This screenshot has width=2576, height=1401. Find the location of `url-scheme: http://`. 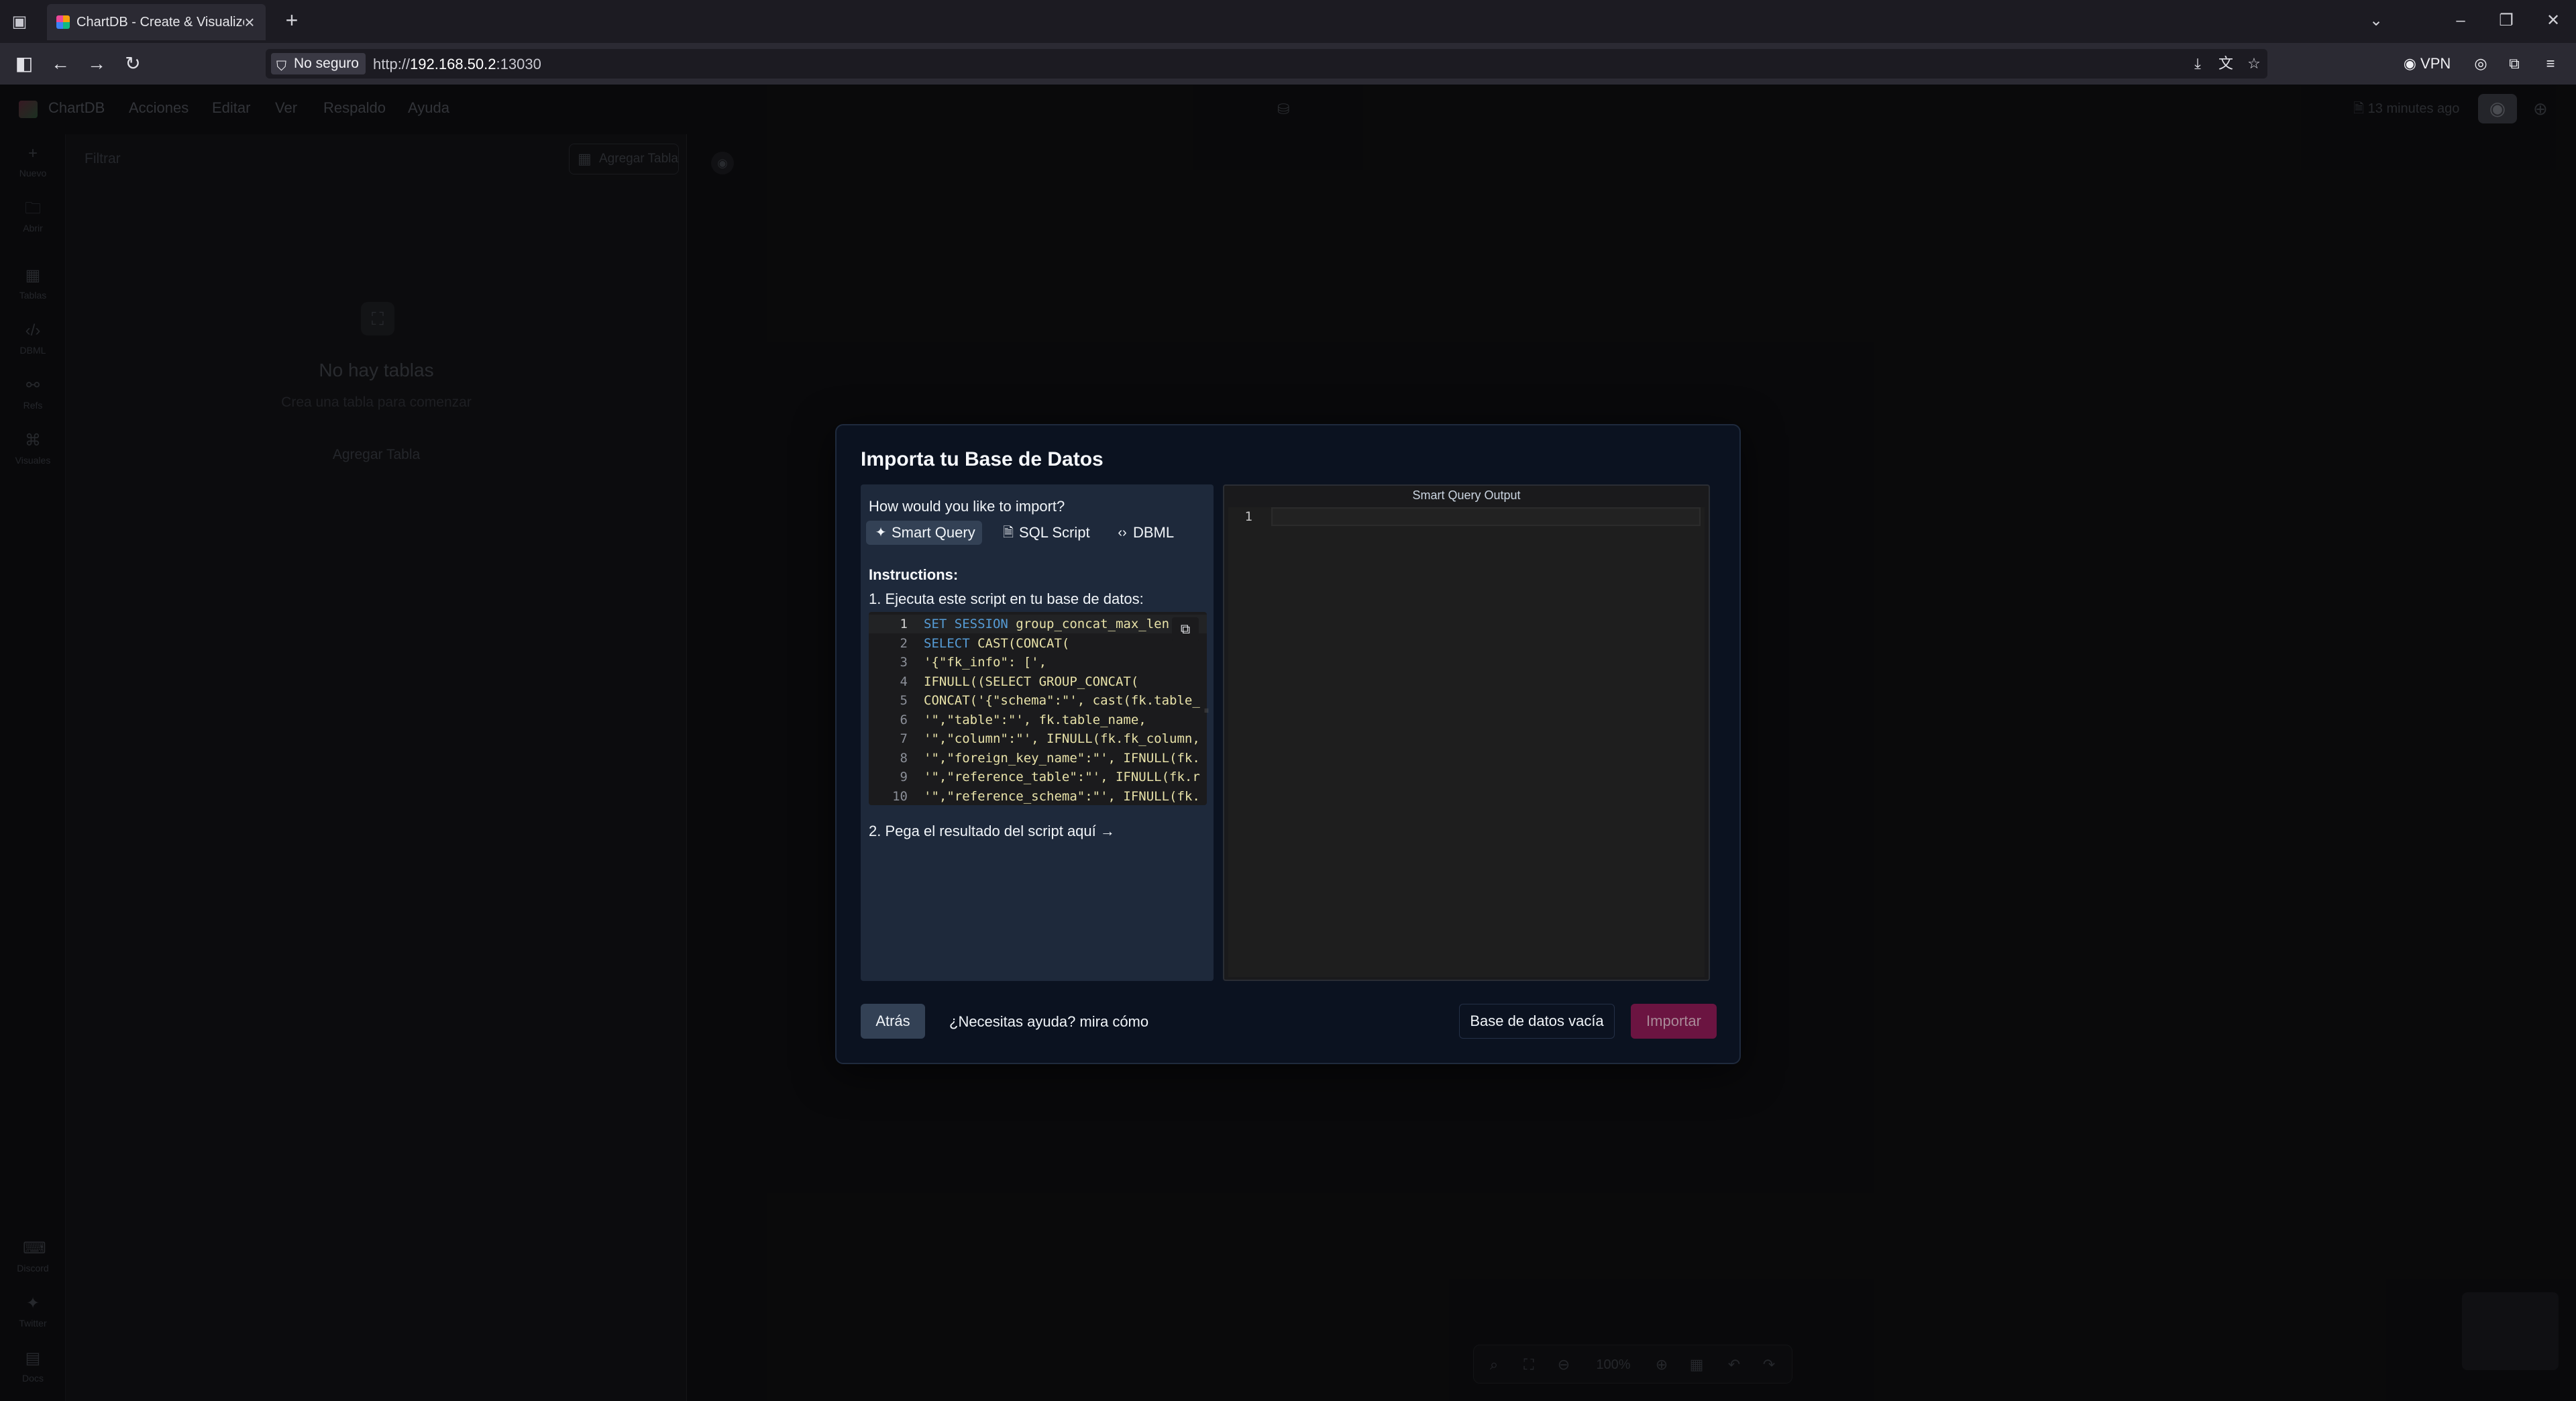

url-scheme: http:// is located at coordinates (392, 64).